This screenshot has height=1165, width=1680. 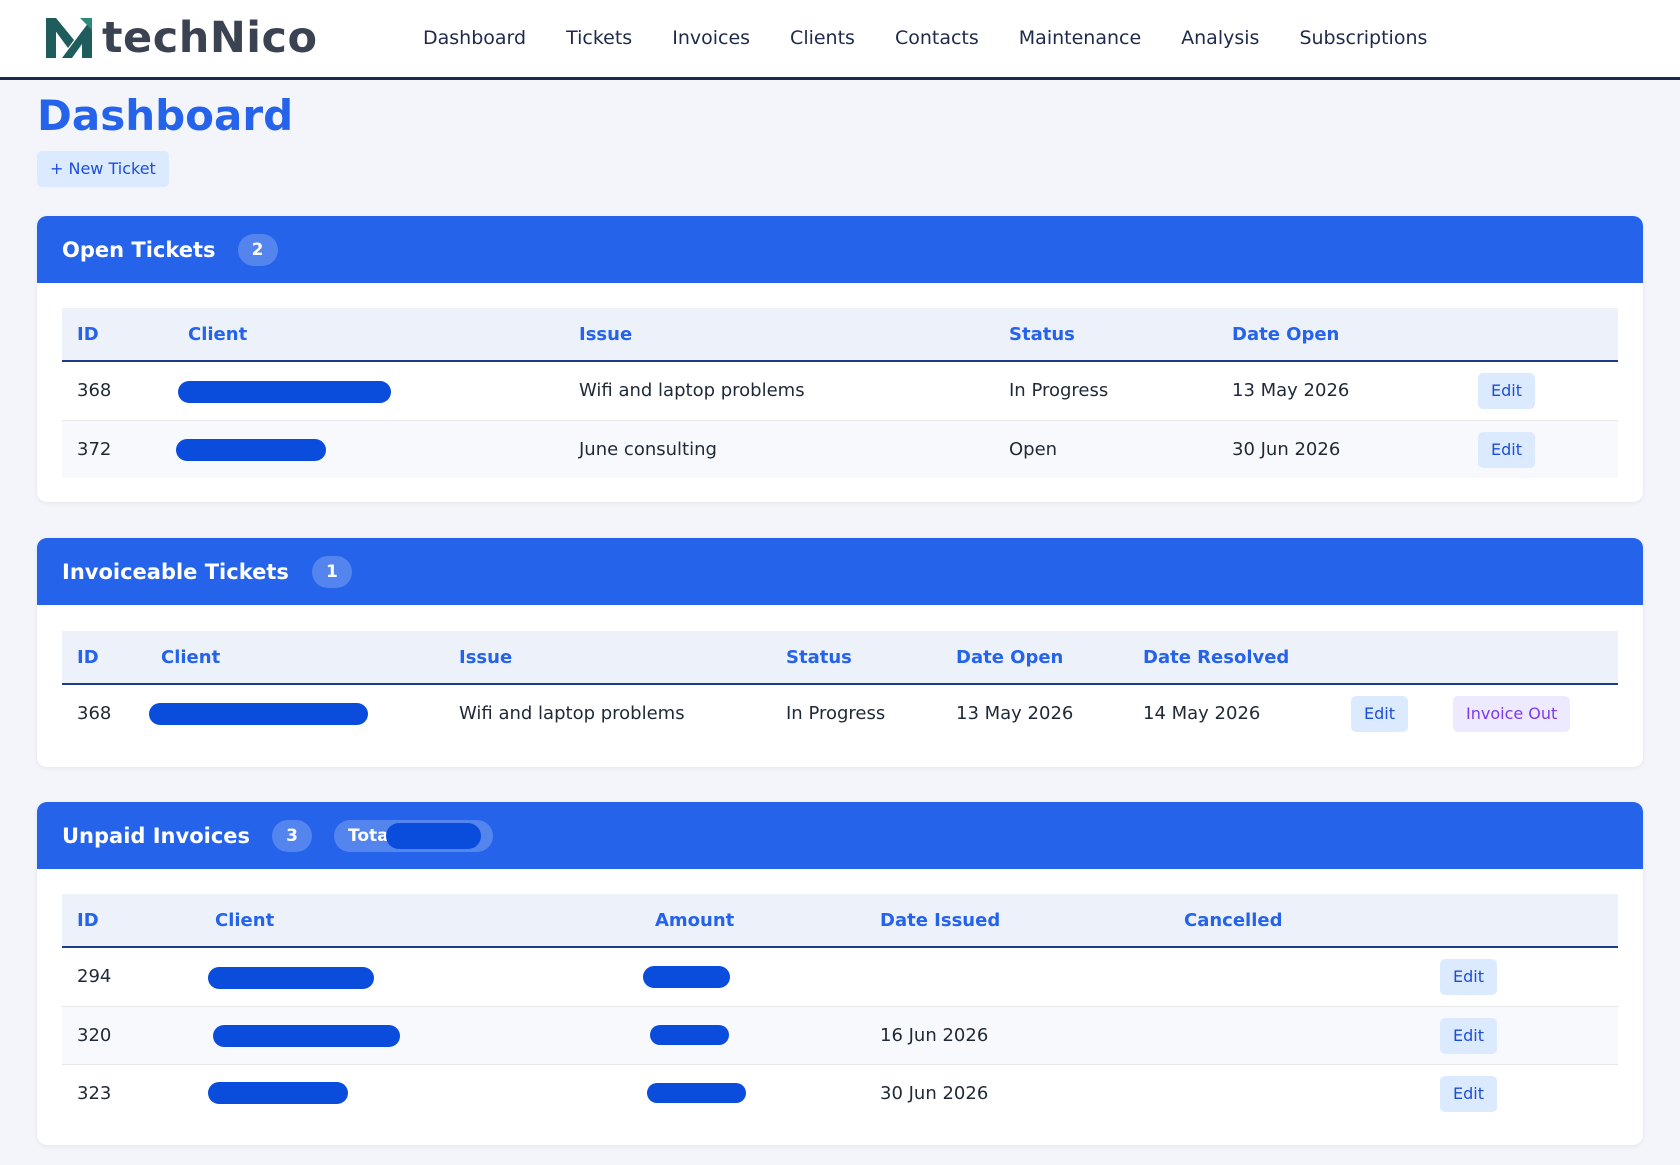 What do you see at coordinates (934, 1093) in the screenshot?
I see `invoice-date-issued: 30 Jun 2026` at bounding box center [934, 1093].